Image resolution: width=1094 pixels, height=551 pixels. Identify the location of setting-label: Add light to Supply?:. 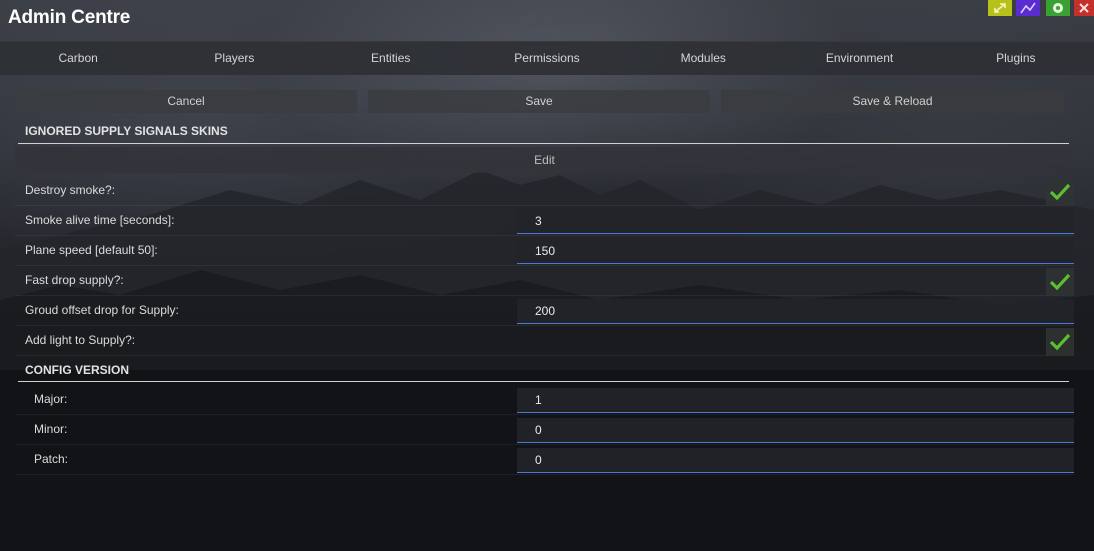
(80, 340).